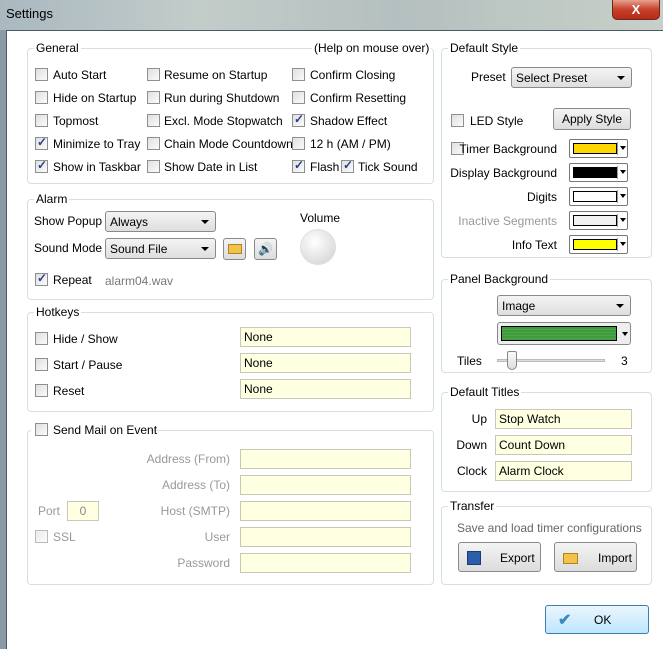  What do you see at coordinates (503, 173) in the screenshot?
I see `color-label: Display Background` at bounding box center [503, 173].